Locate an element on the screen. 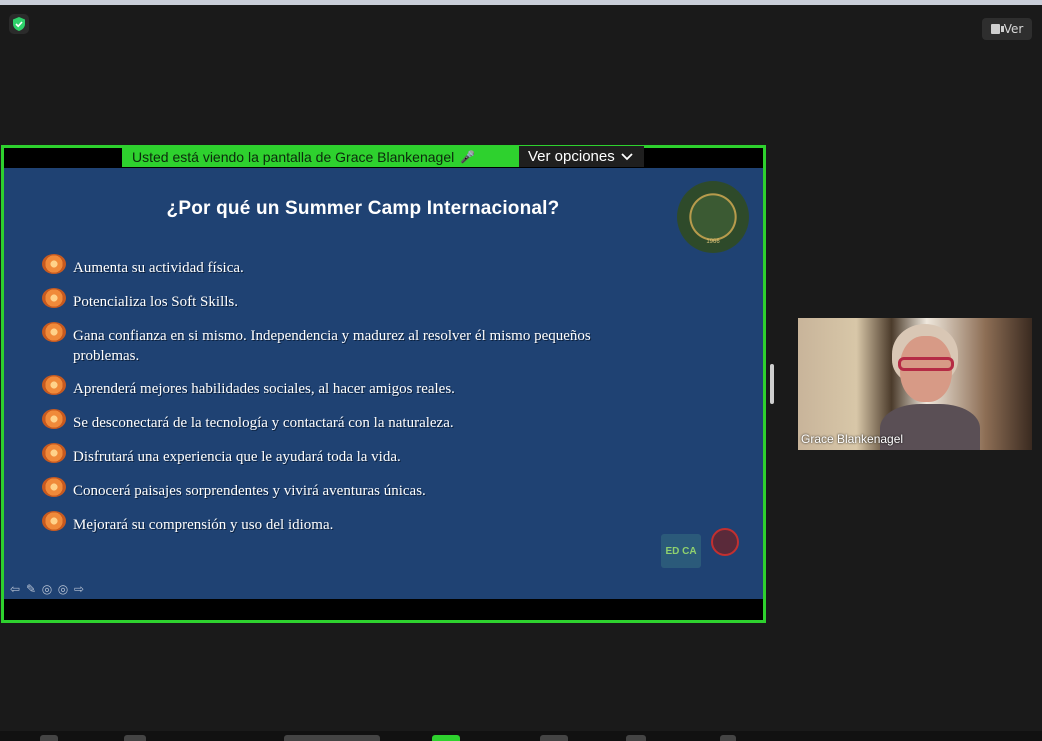  institute-seal-logo: 1966 is located at coordinates (713, 217).